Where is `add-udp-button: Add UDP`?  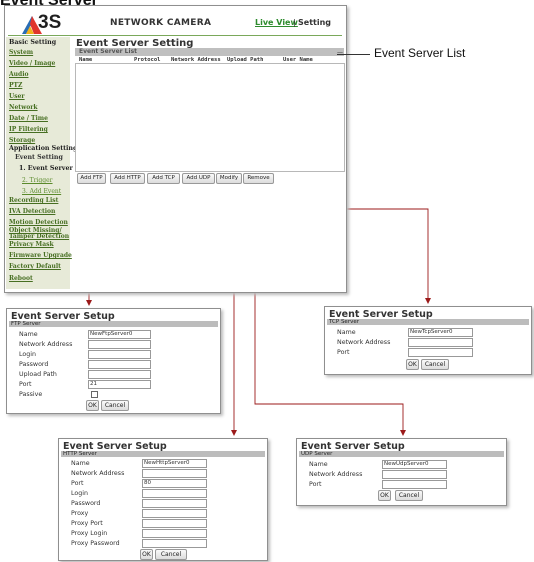
add-udp-button: Add UDP is located at coordinates (198, 178).